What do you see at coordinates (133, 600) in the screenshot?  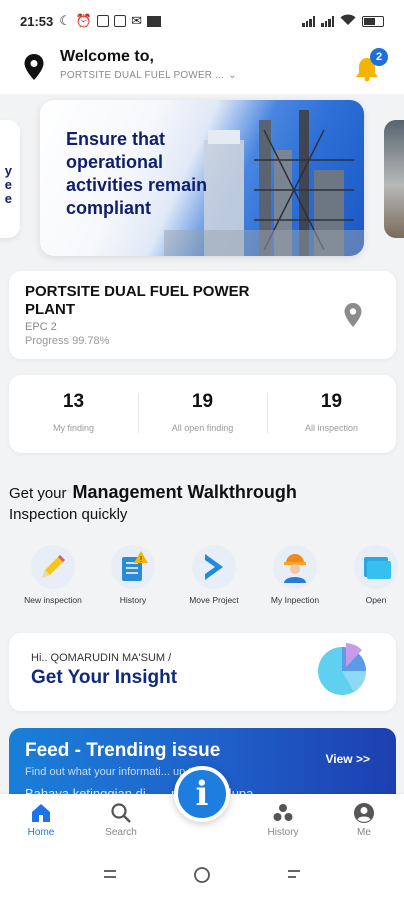 I see `menu-label: History` at bounding box center [133, 600].